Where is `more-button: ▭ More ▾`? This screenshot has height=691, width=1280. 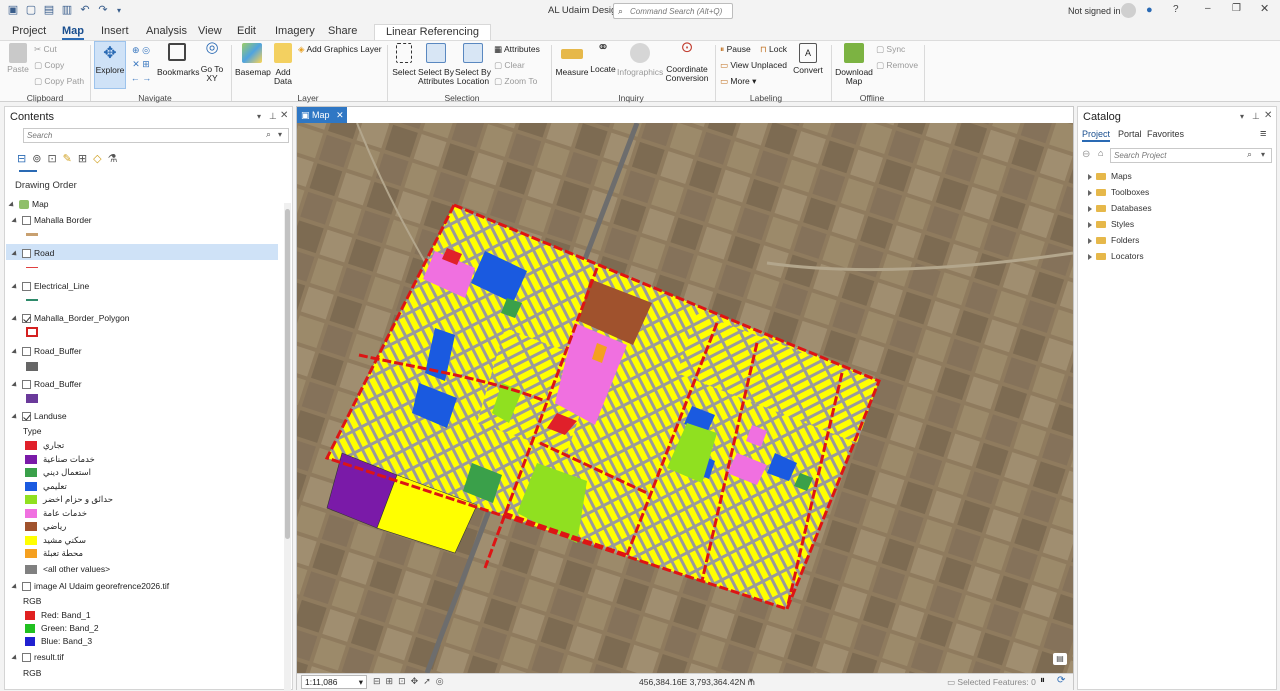 more-button: ▭ More ▾ is located at coordinates (738, 81).